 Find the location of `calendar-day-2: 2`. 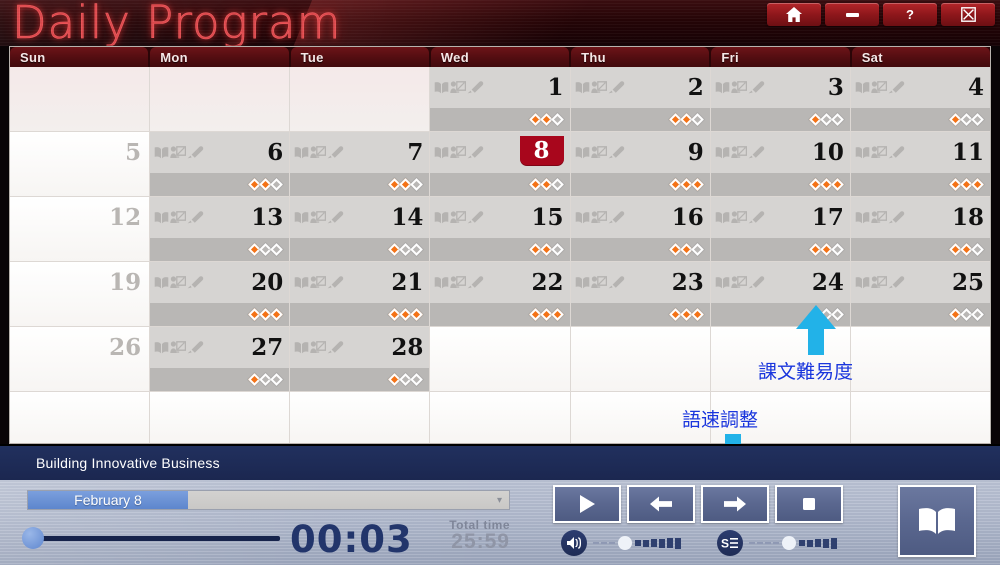

calendar-day-2: 2 is located at coordinates (640, 99).